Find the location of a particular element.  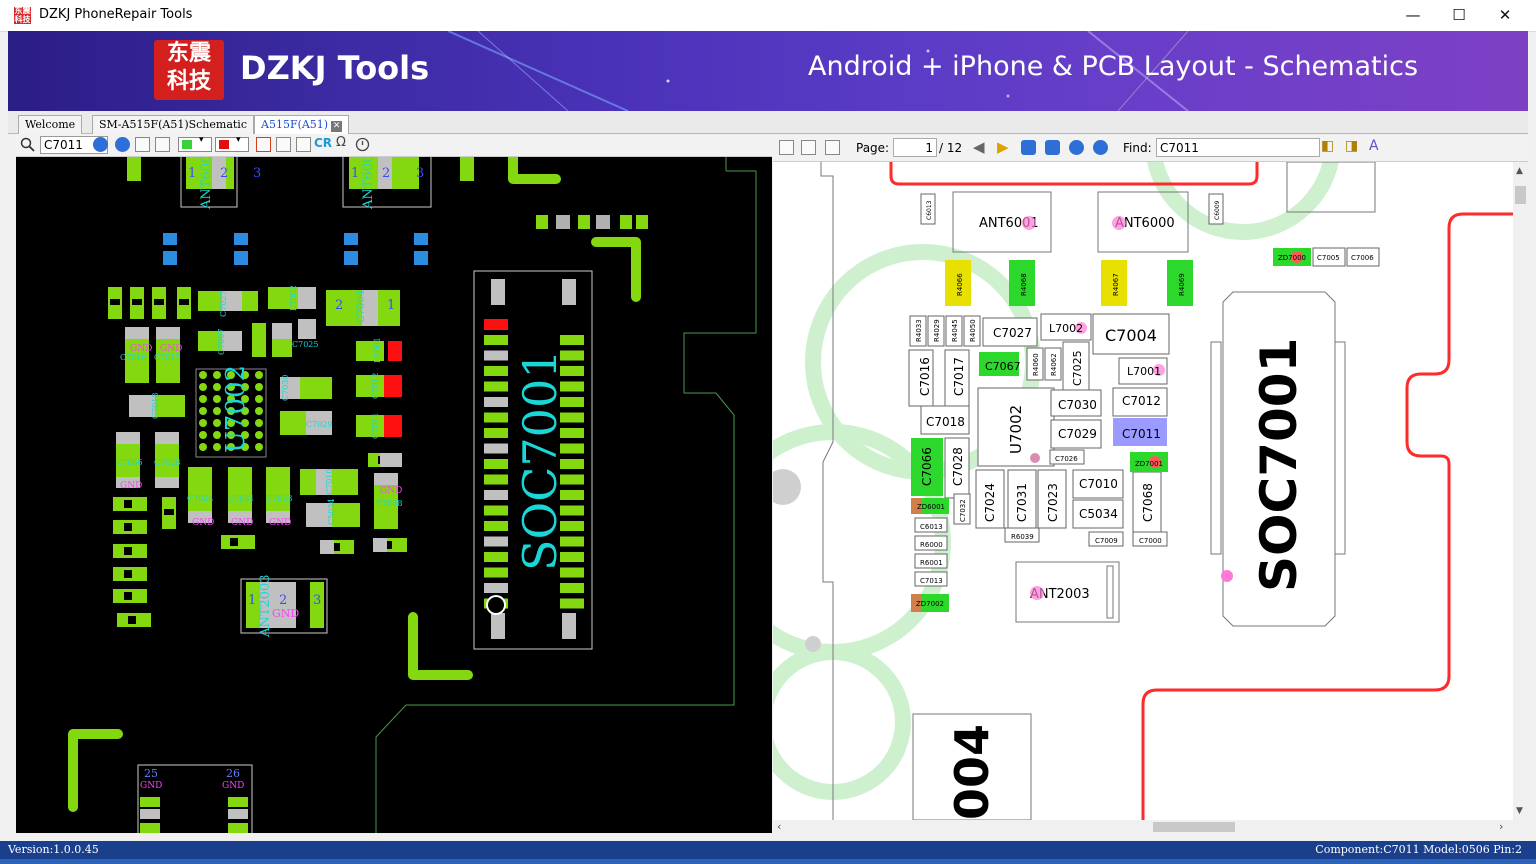

c7025-label: C7025 is located at coordinates (305, 344).